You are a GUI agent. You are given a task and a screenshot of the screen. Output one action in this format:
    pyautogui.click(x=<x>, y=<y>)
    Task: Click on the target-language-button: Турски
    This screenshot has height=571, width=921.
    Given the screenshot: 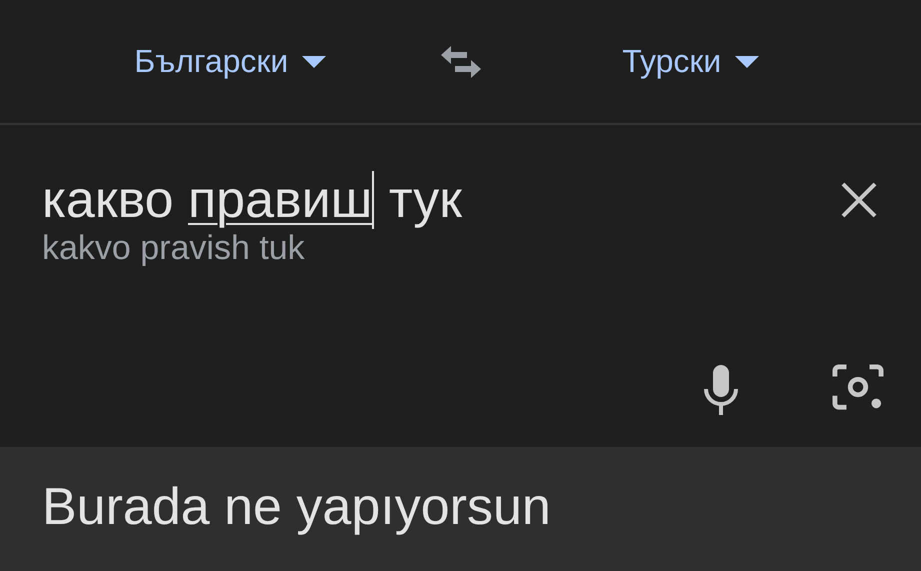 What is the action you would take?
    pyautogui.click(x=691, y=61)
    